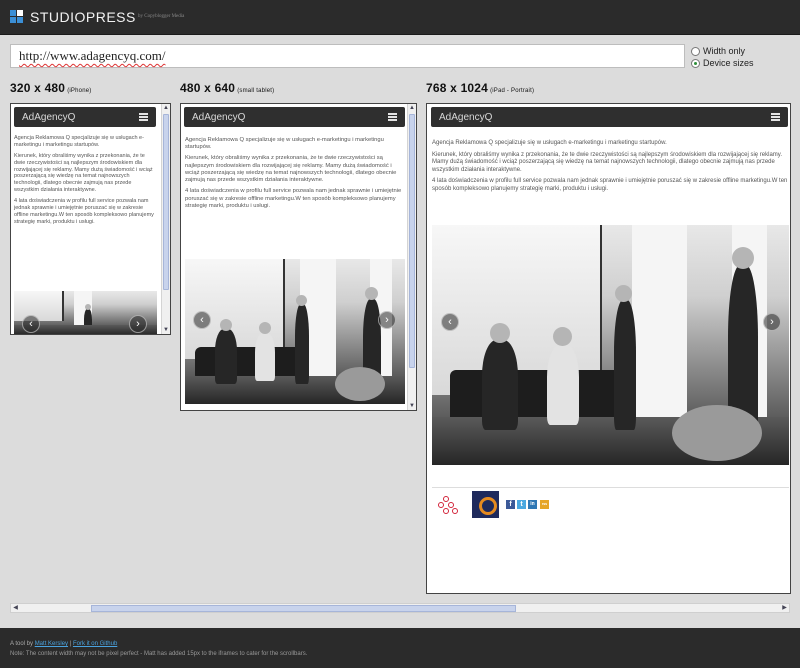 The image size is (800, 668). I want to click on device-name: (small tablet), so click(256, 91).